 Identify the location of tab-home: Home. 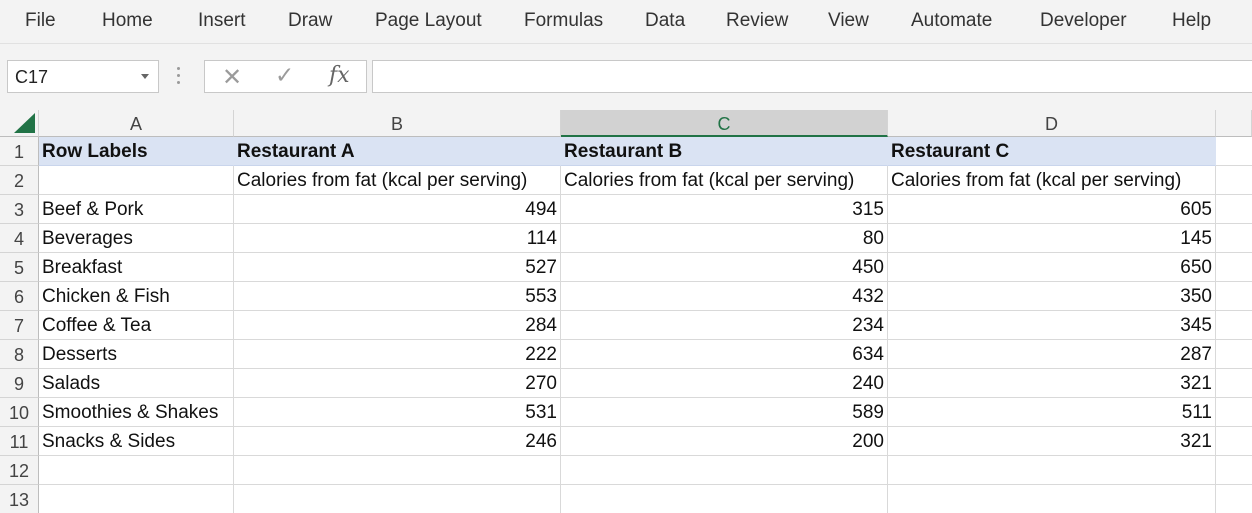
(127, 21).